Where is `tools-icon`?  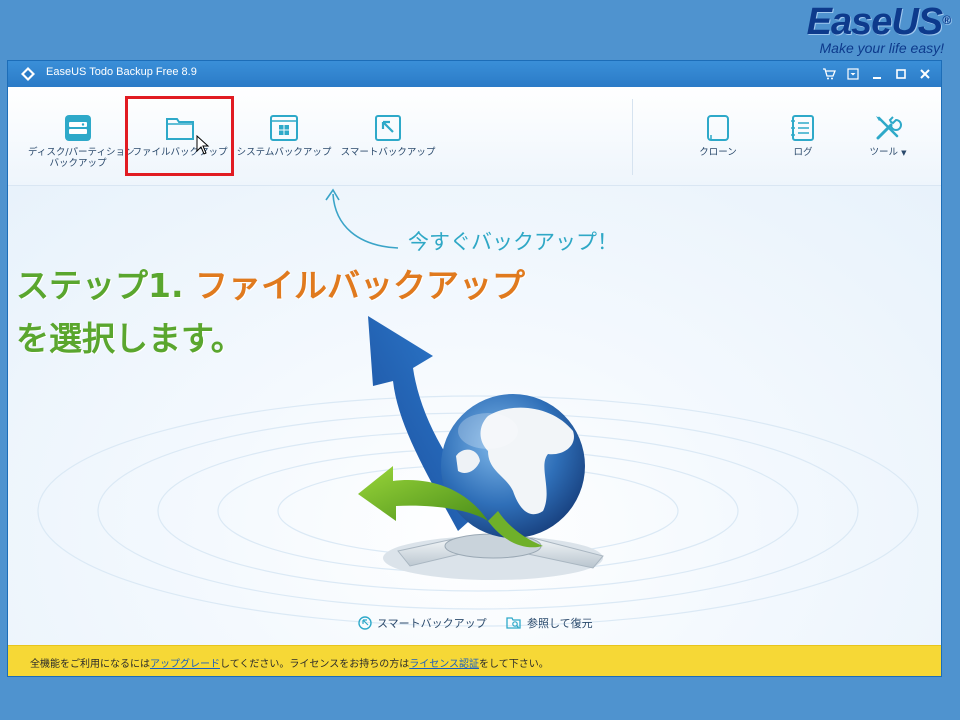
tools-icon is located at coordinates (889, 128).